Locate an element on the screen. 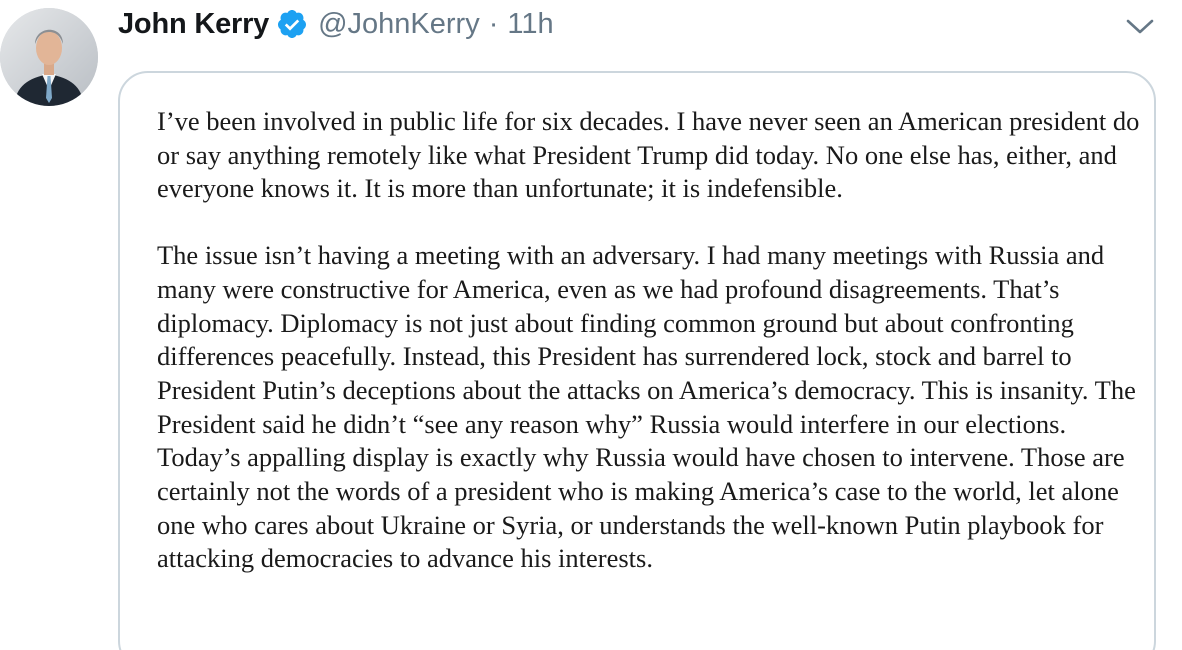 Image resolution: width=1182 pixels, height=650 pixels. tweet-timestamp: 11h is located at coordinates (530, 24).